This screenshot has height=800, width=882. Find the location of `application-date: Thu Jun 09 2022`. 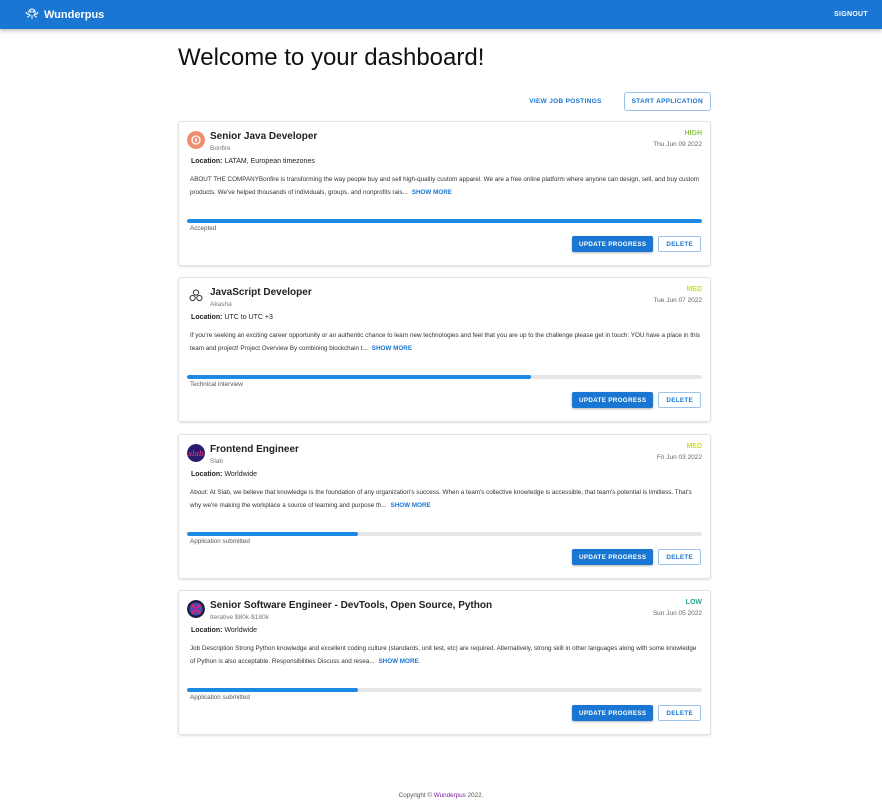

application-date: Thu Jun 09 2022 is located at coordinates (677, 144).